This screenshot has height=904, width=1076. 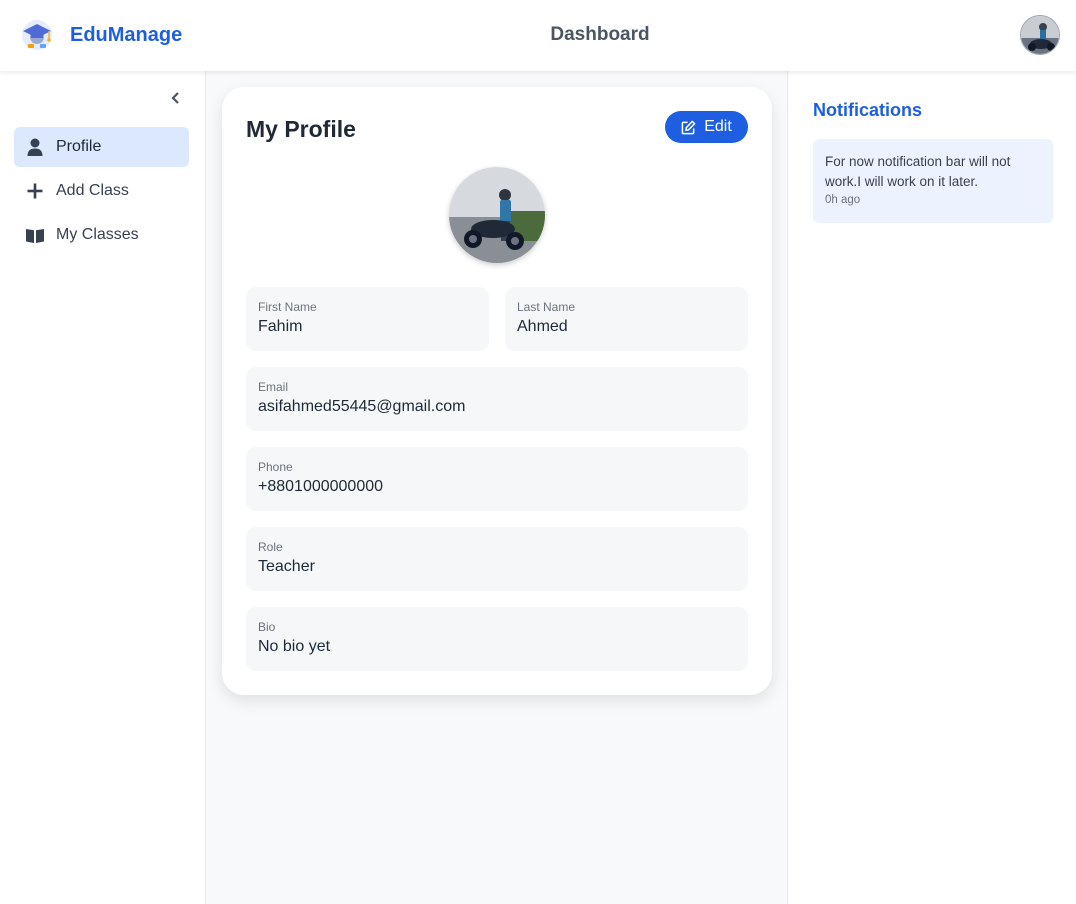 What do you see at coordinates (92, 190) in the screenshot?
I see `sidebar-item-label: Add Class` at bounding box center [92, 190].